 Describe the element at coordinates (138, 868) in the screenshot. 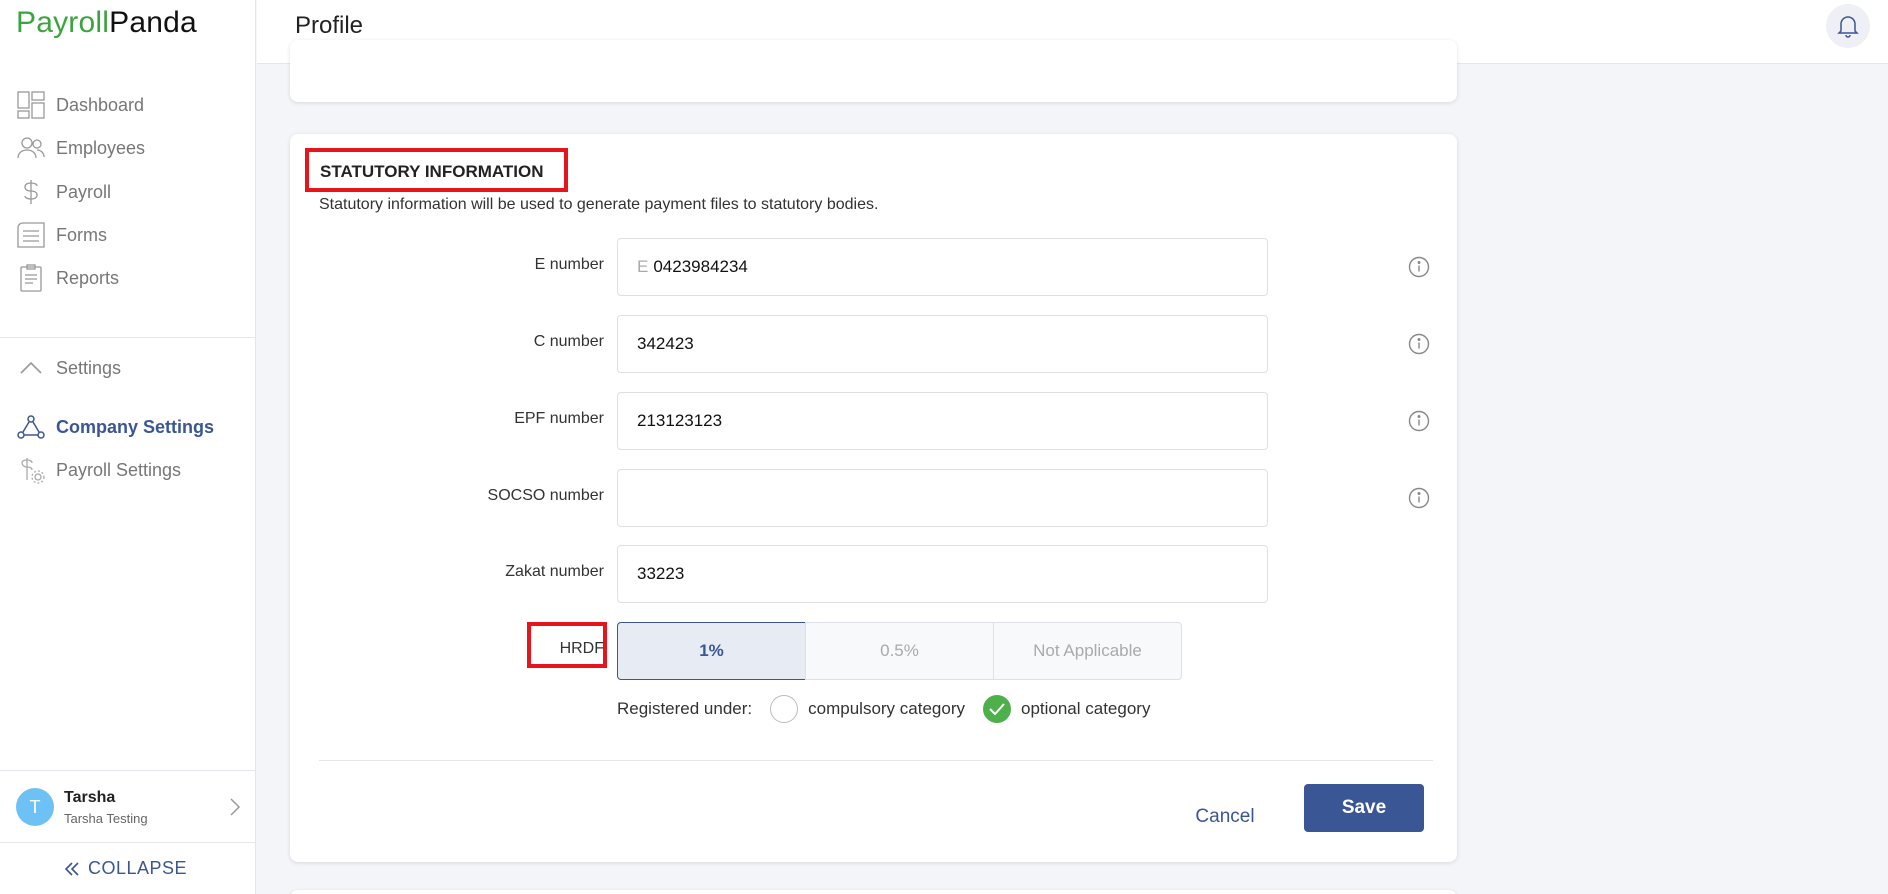

I see `collapse-label: COLLAPSE` at that location.